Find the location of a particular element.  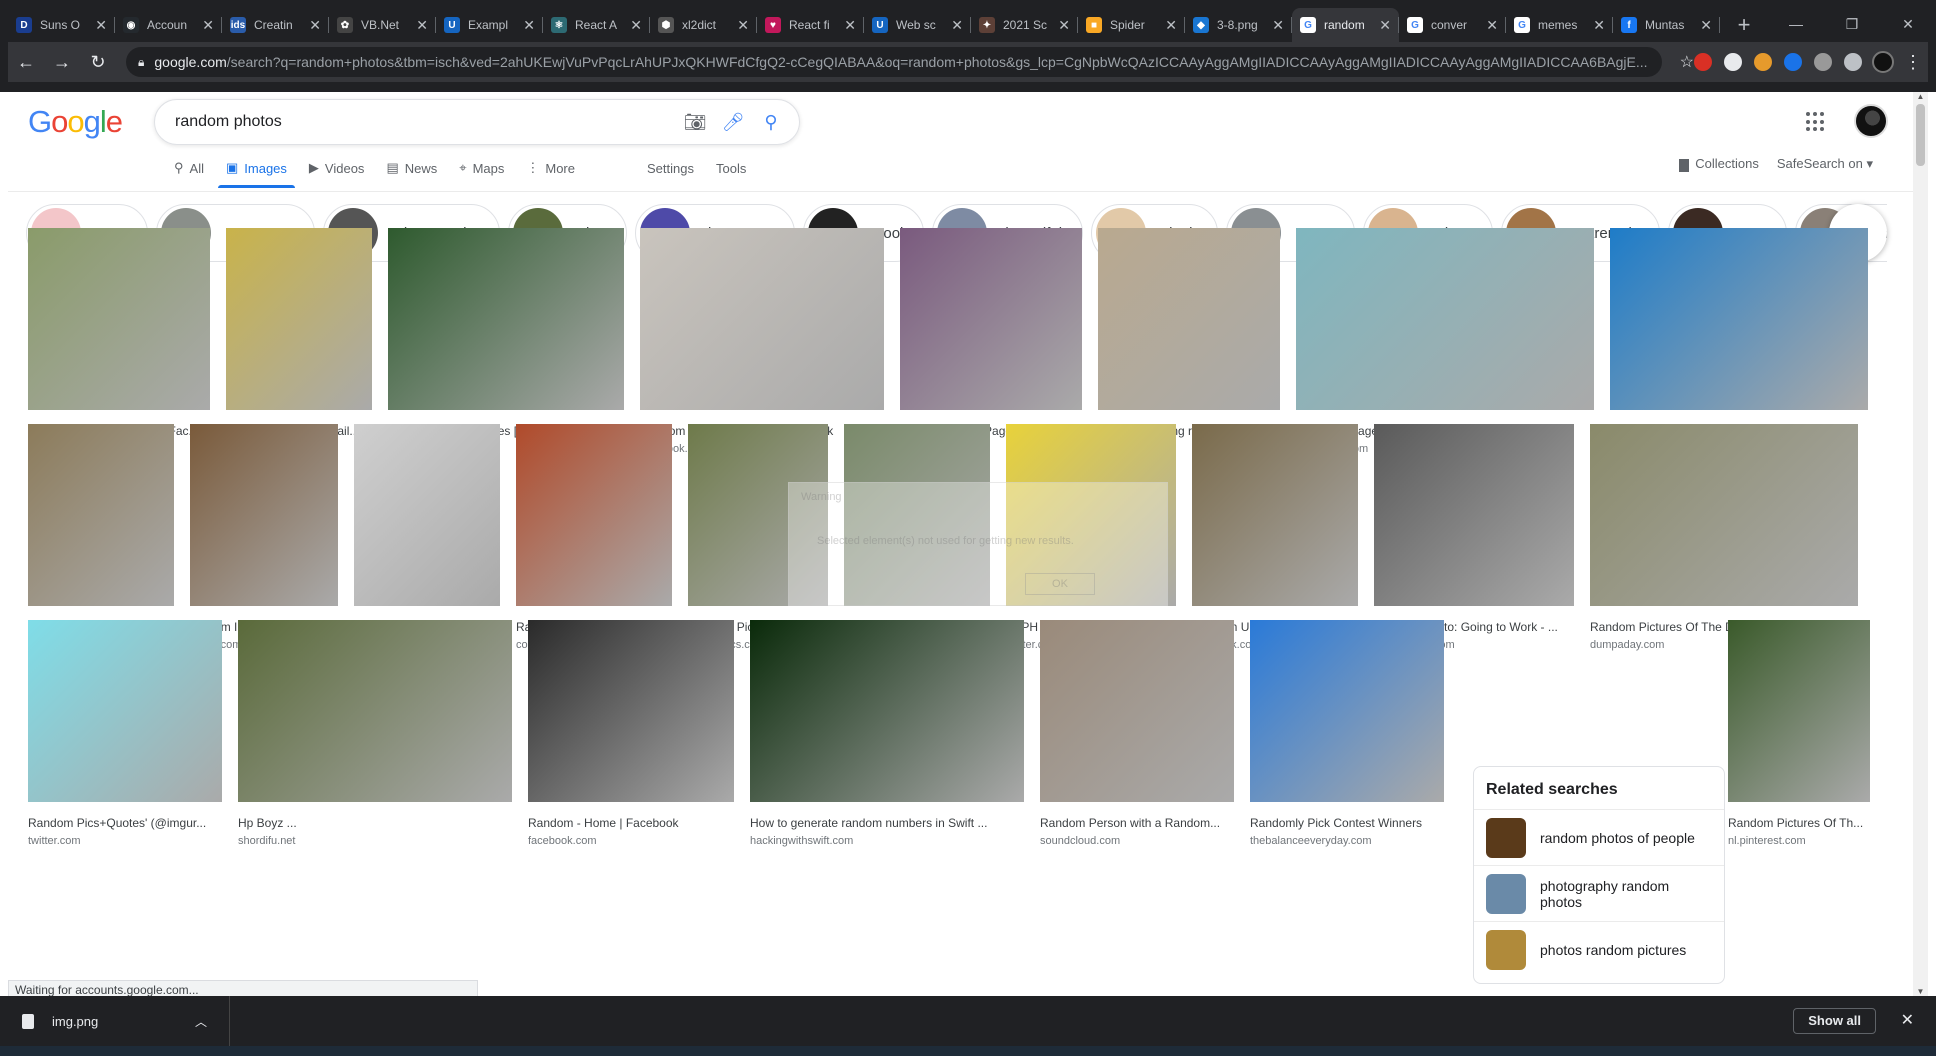

related-search-item: photography random photos is located at coordinates (1599, 893).